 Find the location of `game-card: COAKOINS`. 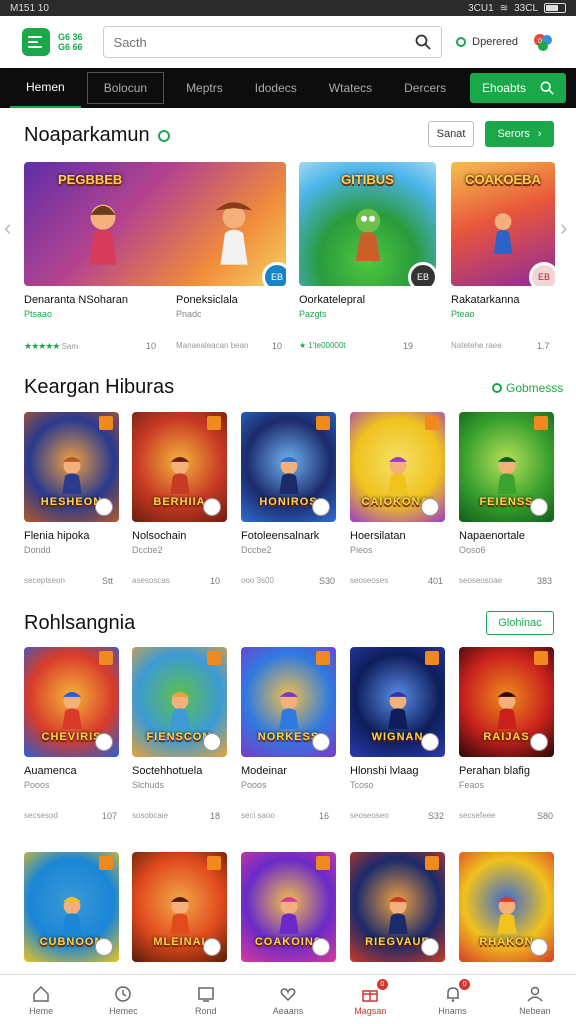

game-card: COAKOINS is located at coordinates (288, 907).